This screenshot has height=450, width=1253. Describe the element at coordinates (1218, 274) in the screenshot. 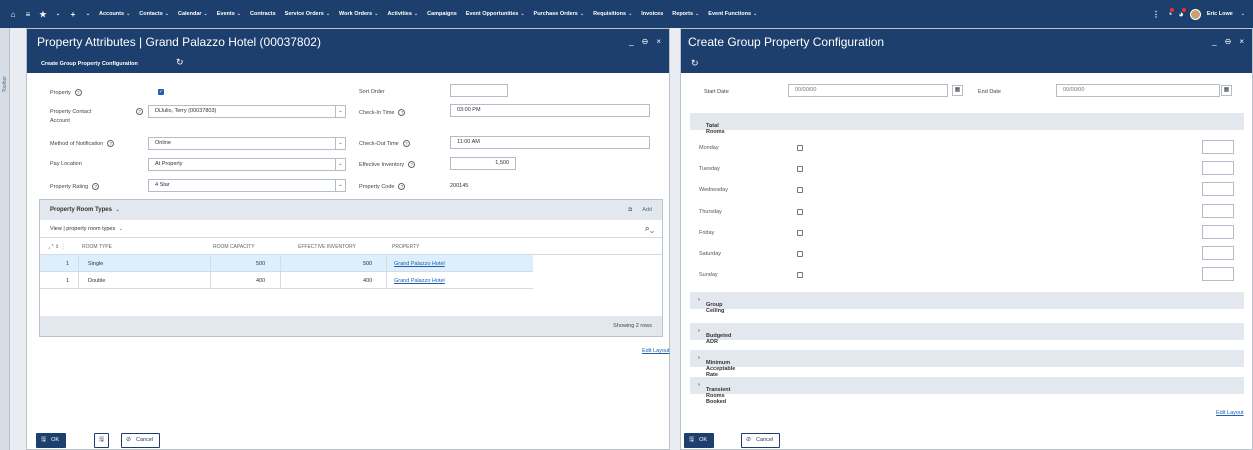

I see `day-rooms-input-sunday` at that location.